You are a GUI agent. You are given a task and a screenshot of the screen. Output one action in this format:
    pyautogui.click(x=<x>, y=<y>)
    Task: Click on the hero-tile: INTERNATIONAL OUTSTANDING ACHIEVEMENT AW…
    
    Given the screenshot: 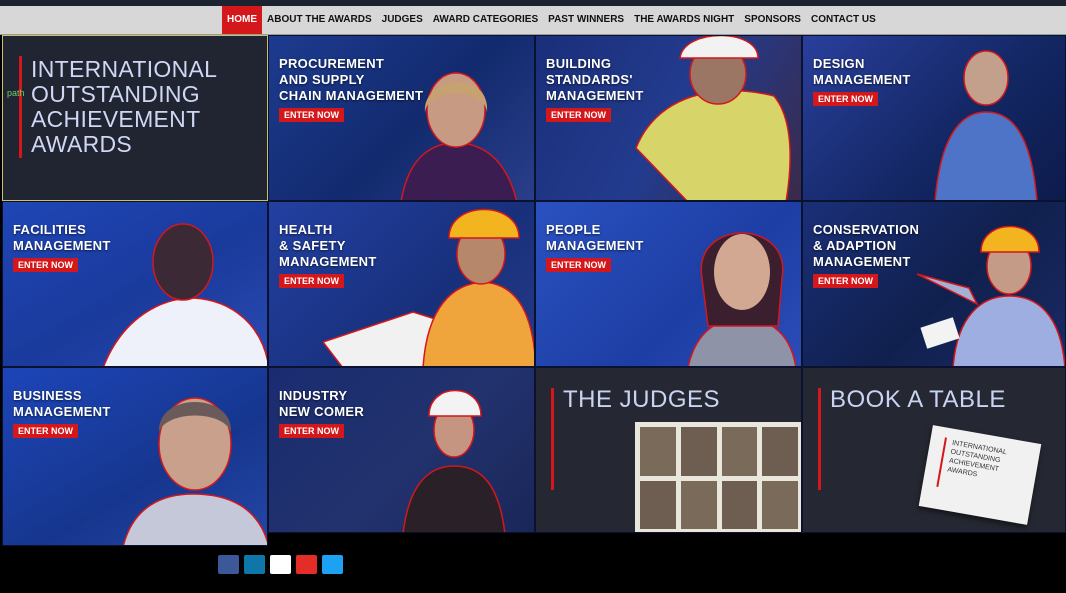 What is the action you would take?
    pyautogui.click(x=135, y=118)
    